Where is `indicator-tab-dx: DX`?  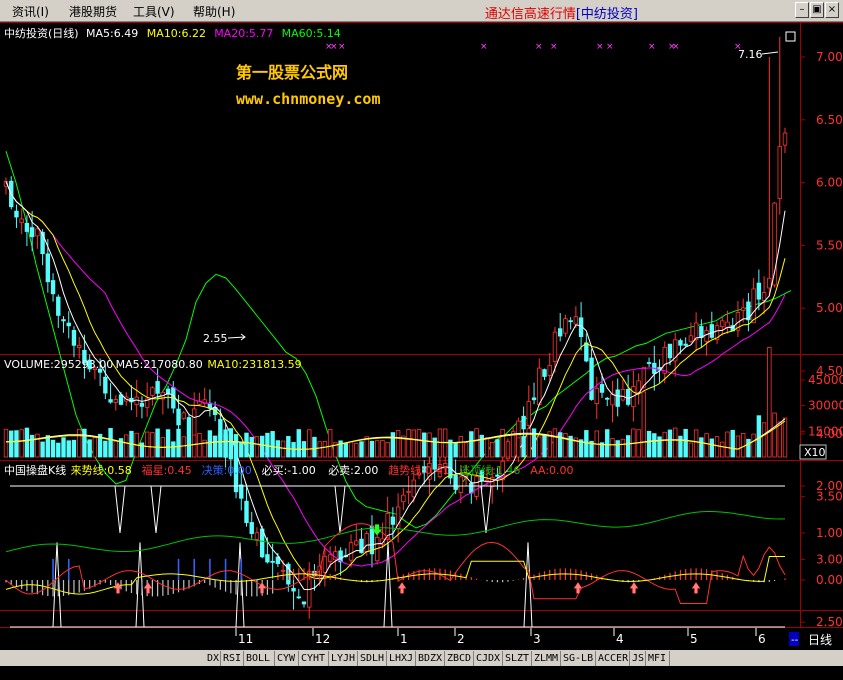
indicator-tab-dx: DX is located at coordinates (213, 658).